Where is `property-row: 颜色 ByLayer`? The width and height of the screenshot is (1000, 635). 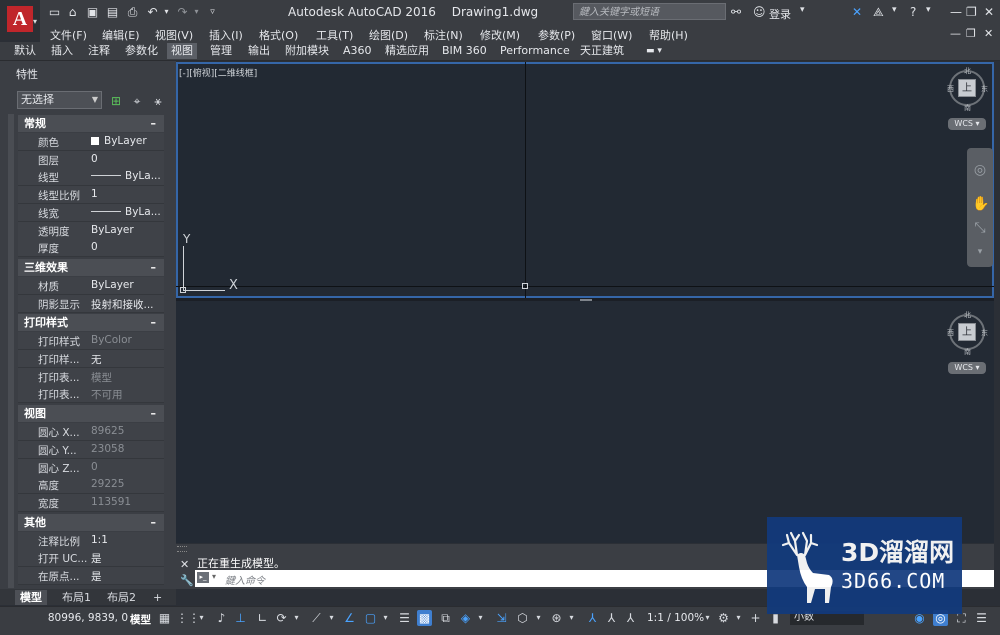 property-row: 颜色 ByLayer is located at coordinates (91, 142).